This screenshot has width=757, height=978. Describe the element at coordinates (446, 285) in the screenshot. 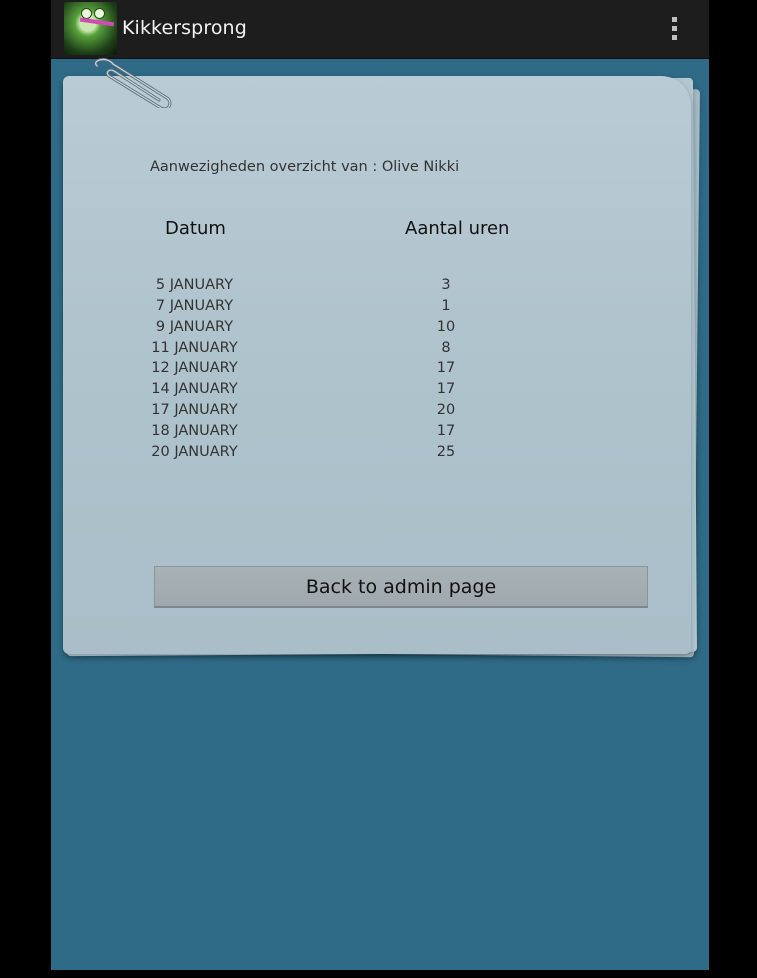

I see `row-hours: 3` at that location.